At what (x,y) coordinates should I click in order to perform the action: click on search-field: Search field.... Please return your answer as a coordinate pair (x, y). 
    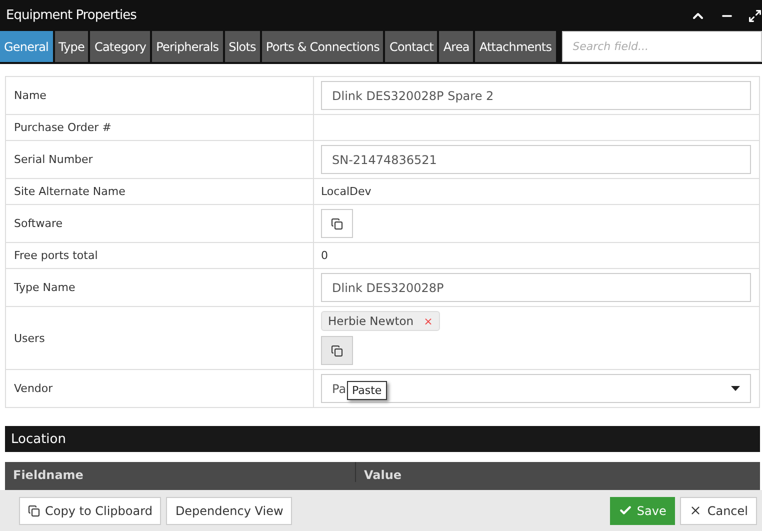
    Looking at the image, I should click on (662, 46).